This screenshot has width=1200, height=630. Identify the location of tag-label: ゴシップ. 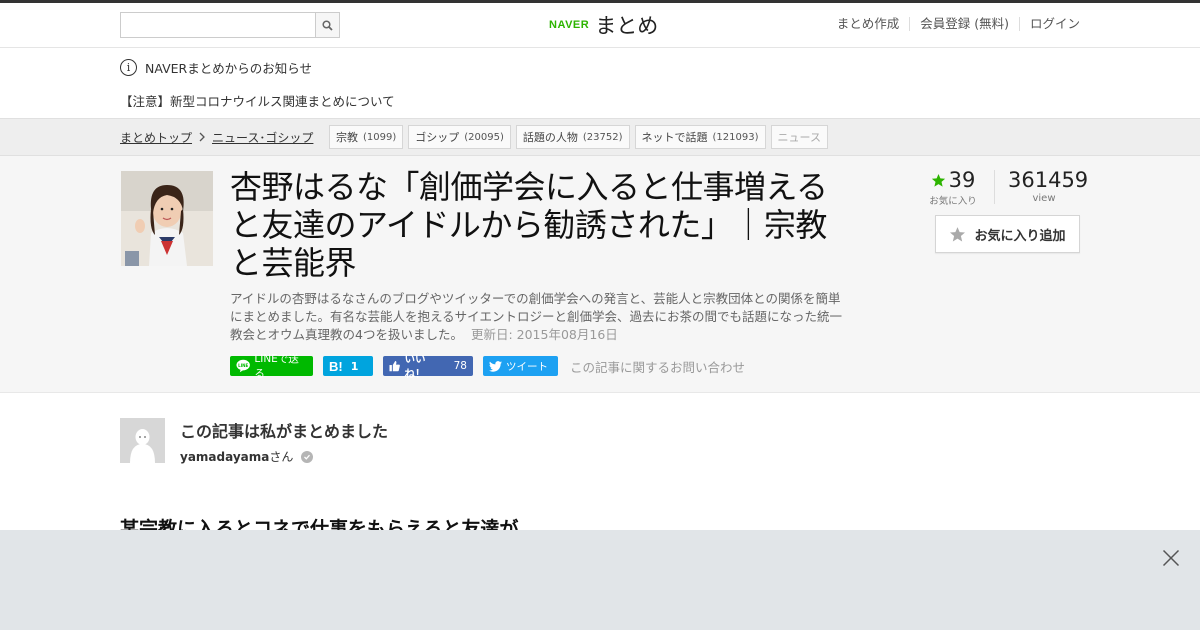
(437, 137).